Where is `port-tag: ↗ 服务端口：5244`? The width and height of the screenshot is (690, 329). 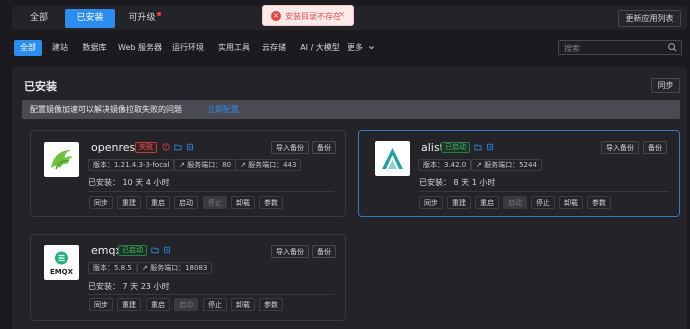
port-tag: ↗ 服务端口：5244 is located at coordinates (506, 165).